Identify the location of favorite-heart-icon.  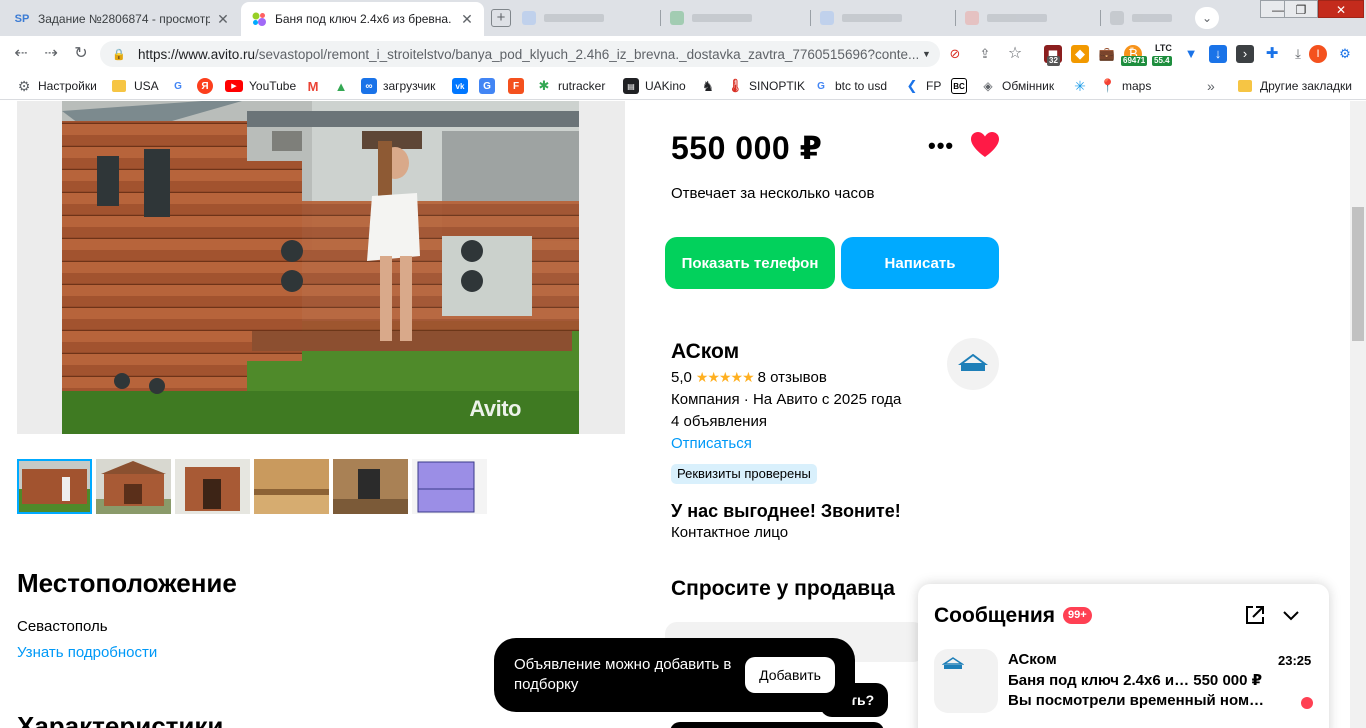
(985, 145).